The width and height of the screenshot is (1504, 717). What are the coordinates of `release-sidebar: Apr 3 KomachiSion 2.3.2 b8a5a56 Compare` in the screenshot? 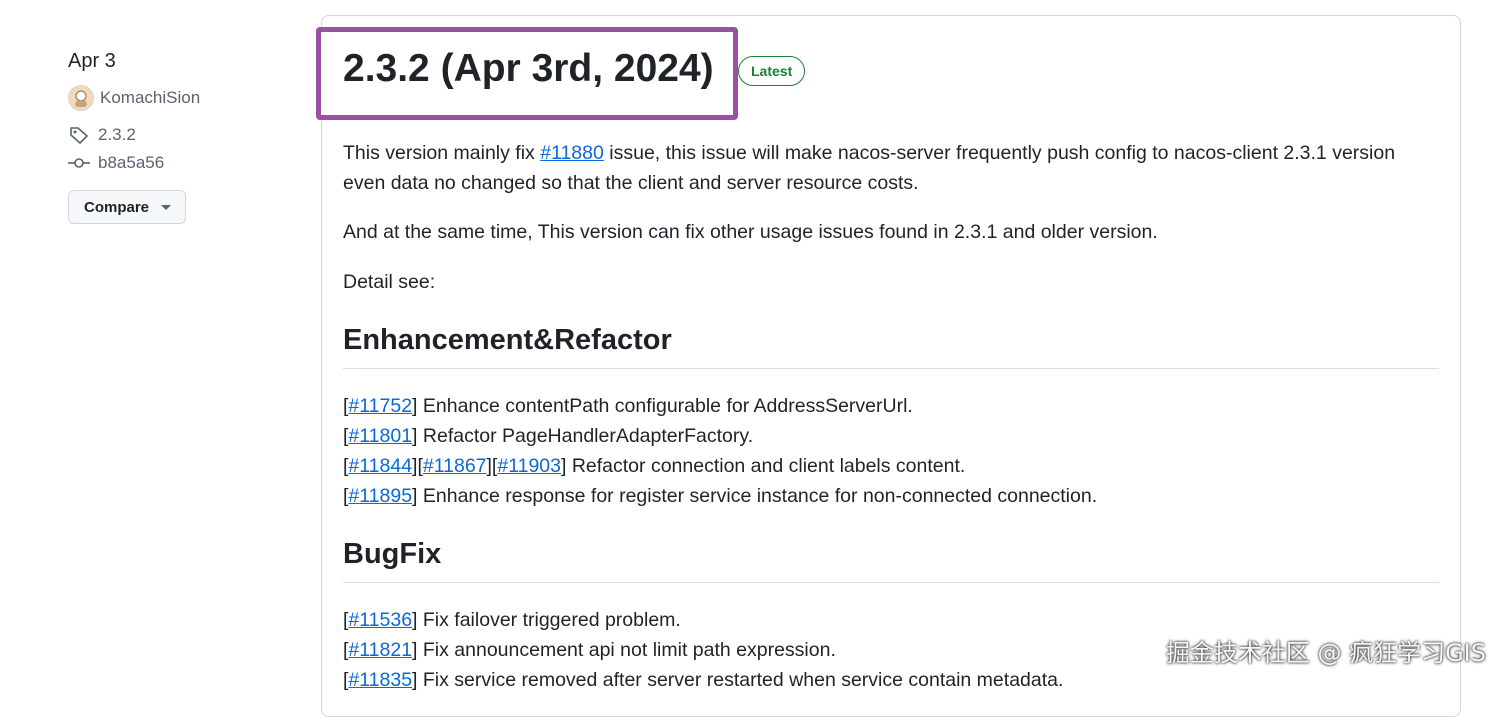 It's located at (168, 135).